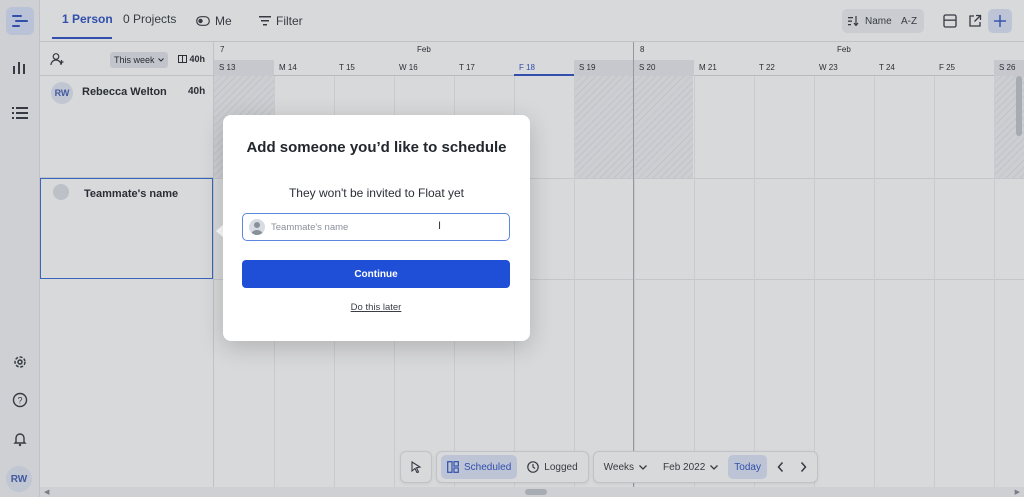 This screenshot has width=1024, height=497. What do you see at coordinates (440, 226) in the screenshot?
I see `text-cursor-icon: I` at bounding box center [440, 226].